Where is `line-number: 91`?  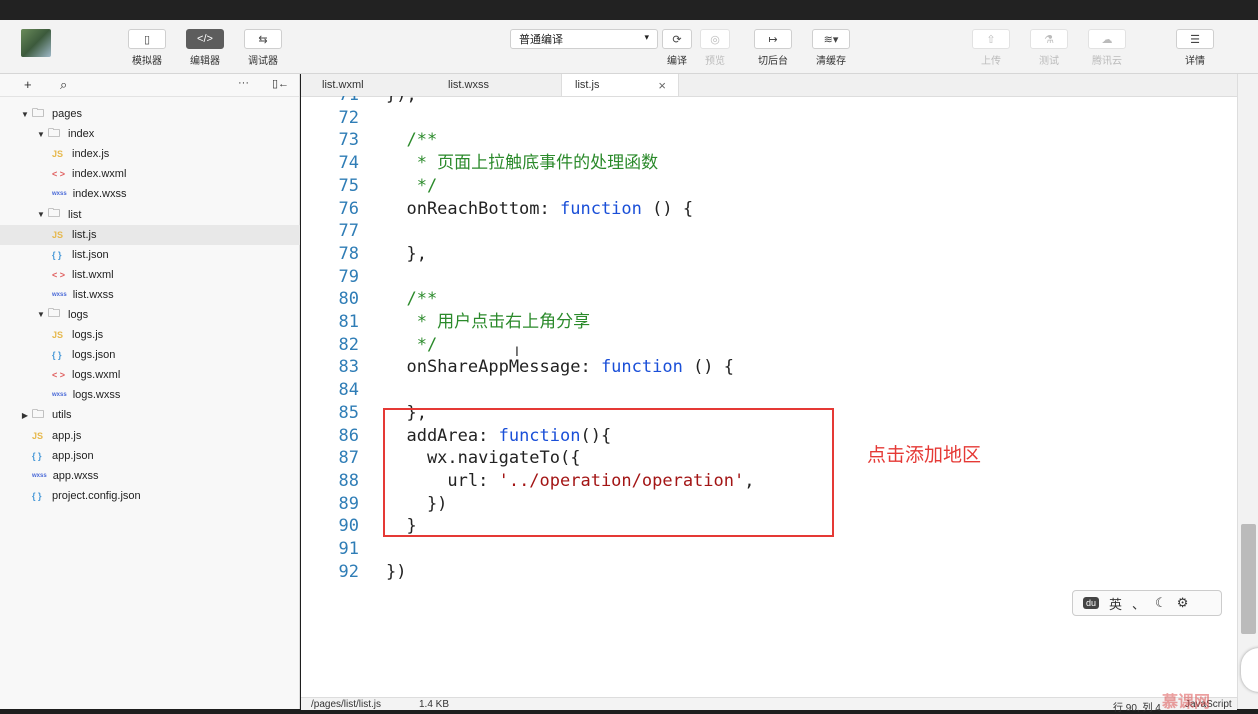
line-number: 91 is located at coordinates (348, 549).